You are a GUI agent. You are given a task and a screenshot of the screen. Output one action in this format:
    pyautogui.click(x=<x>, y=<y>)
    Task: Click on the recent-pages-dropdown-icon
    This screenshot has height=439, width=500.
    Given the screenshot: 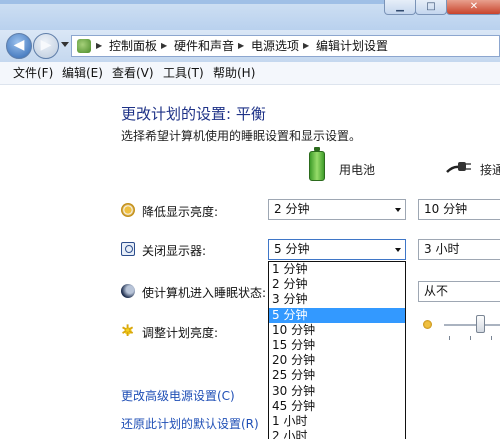 What is the action you would take?
    pyautogui.click(x=65, y=44)
    